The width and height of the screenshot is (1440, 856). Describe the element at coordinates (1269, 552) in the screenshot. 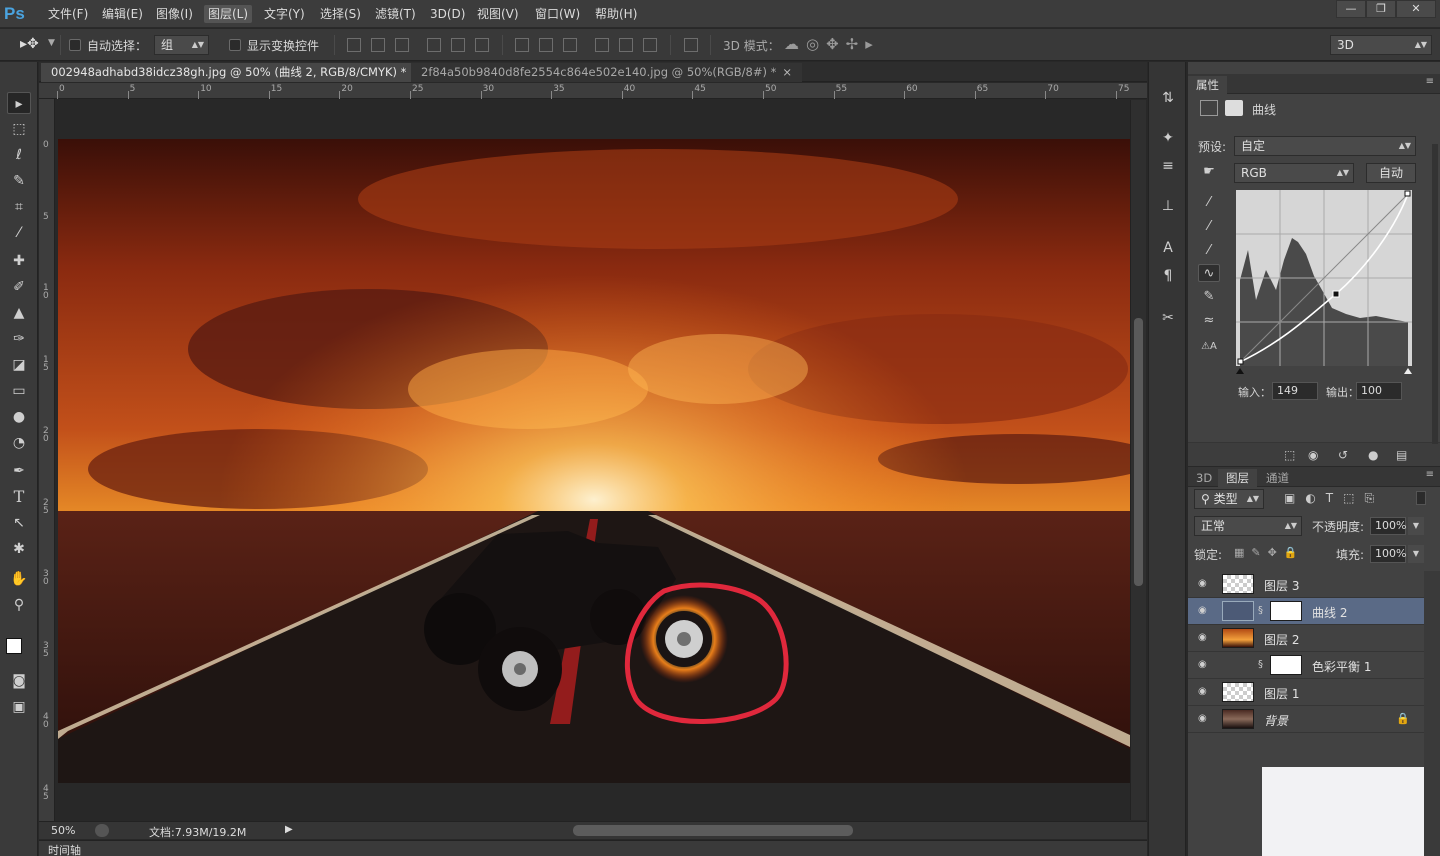

I see `lock-icons: ▦✎✥🔒` at that location.